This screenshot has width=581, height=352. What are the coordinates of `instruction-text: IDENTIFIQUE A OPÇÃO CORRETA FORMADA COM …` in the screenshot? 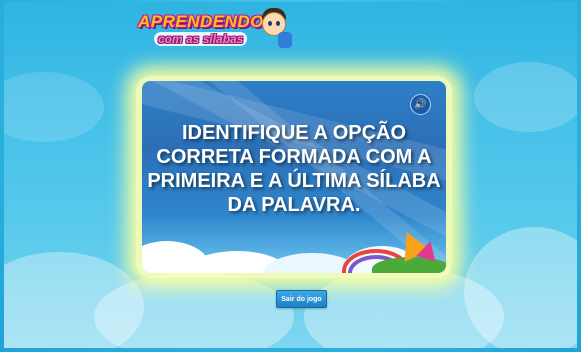 It's located at (294, 169).